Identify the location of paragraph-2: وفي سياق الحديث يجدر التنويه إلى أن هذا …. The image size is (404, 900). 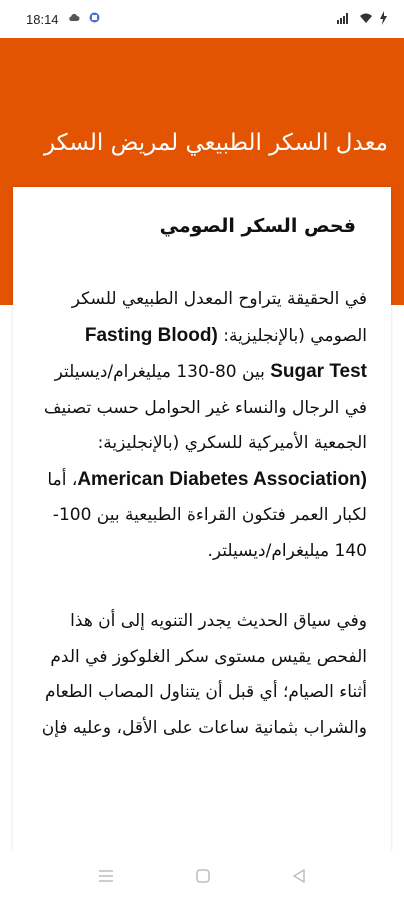
(204, 674).